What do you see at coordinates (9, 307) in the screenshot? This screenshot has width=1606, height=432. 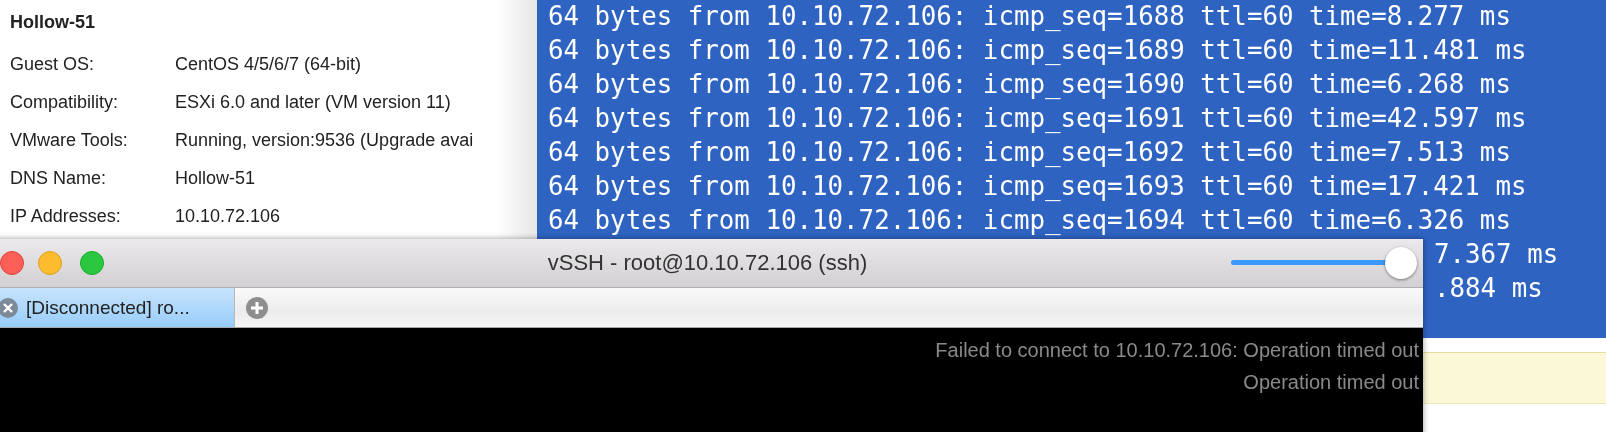 I see `close-icon` at bounding box center [9, 307].